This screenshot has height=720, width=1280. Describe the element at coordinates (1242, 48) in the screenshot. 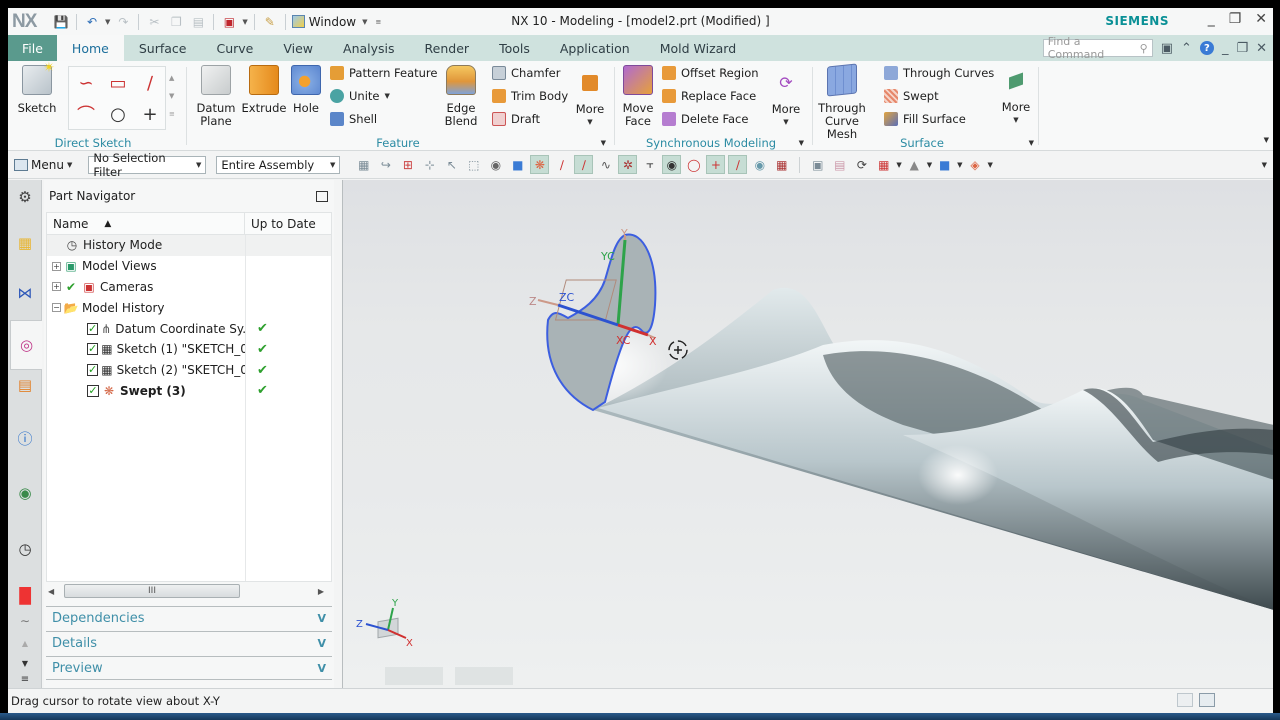

I see `doc-restore-button: ❐` at that location.